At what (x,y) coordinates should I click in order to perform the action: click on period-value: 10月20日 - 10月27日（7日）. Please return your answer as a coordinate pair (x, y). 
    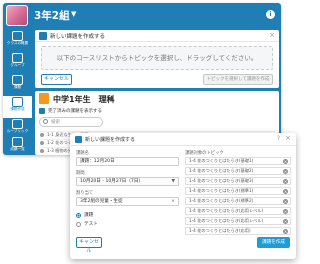
    Looking at the image, I should click on (112, 181).